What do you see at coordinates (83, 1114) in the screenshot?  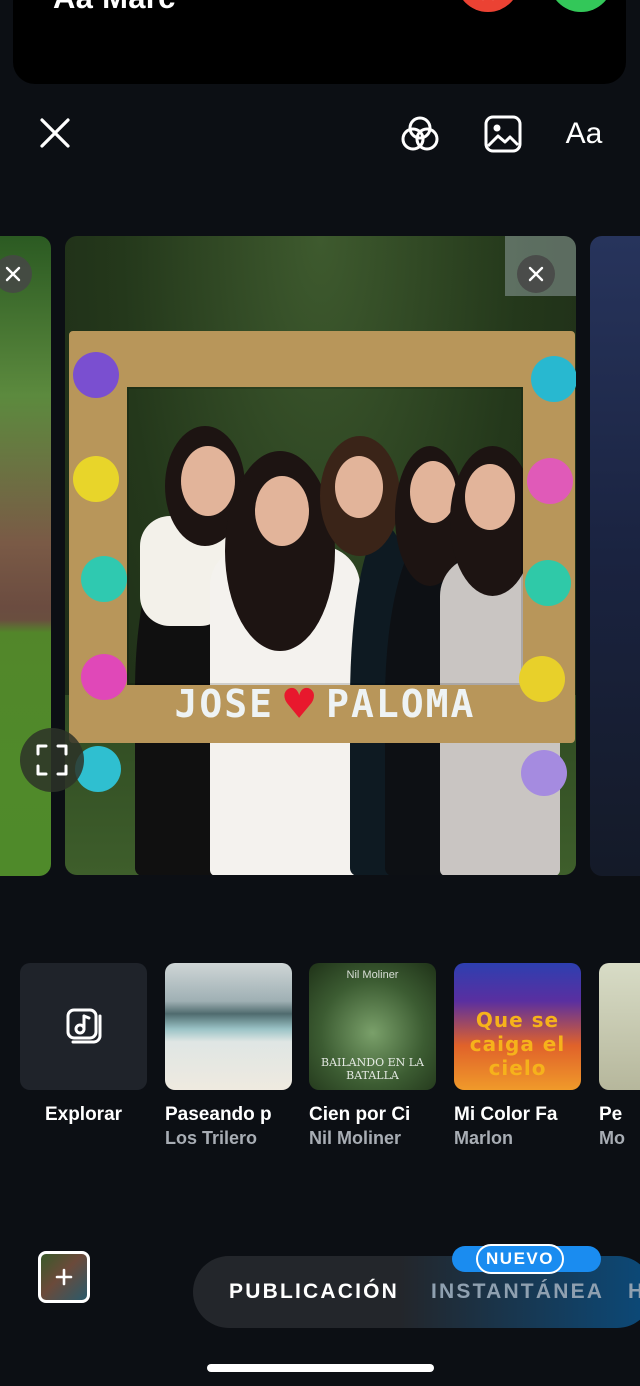 I see `explore-label: Explorar` at bounding box center [83, 1114].